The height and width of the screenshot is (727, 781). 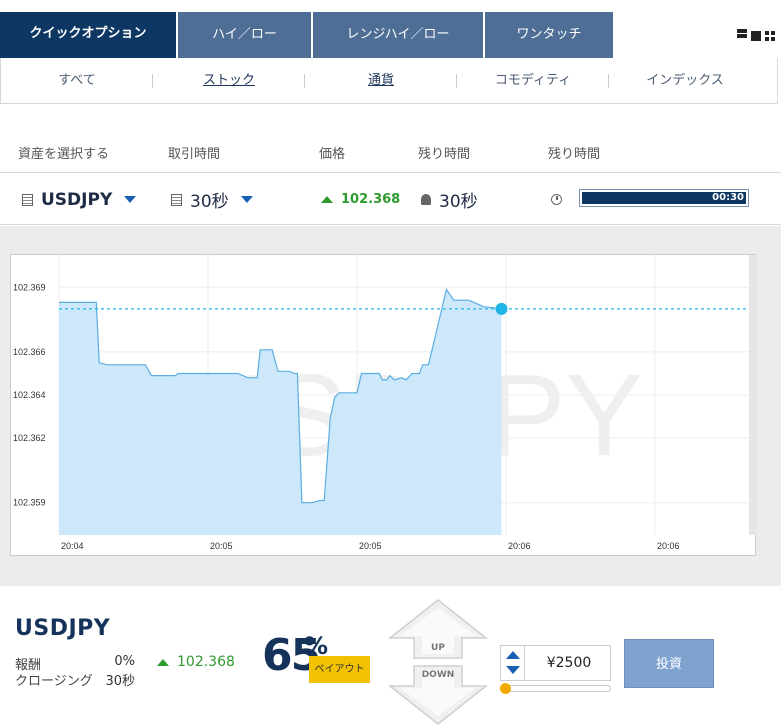 What do you see at coordinates (54, 681) in the screenshot?
I see `closing-label: クロージング` at bounding box center [54, 681].